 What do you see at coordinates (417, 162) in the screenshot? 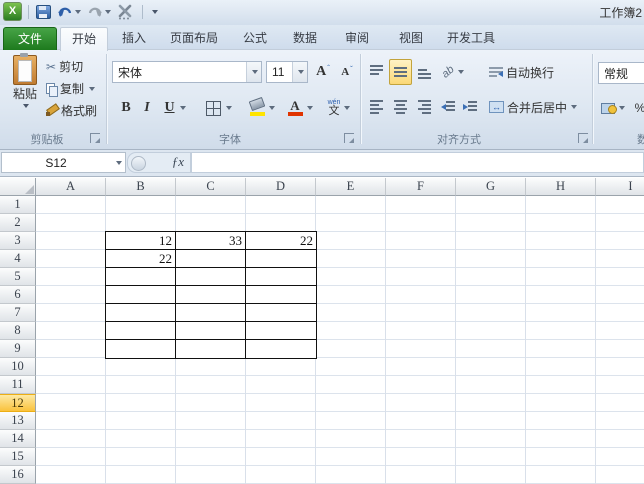
I see `formula-input` at bounding box center [417, 162].